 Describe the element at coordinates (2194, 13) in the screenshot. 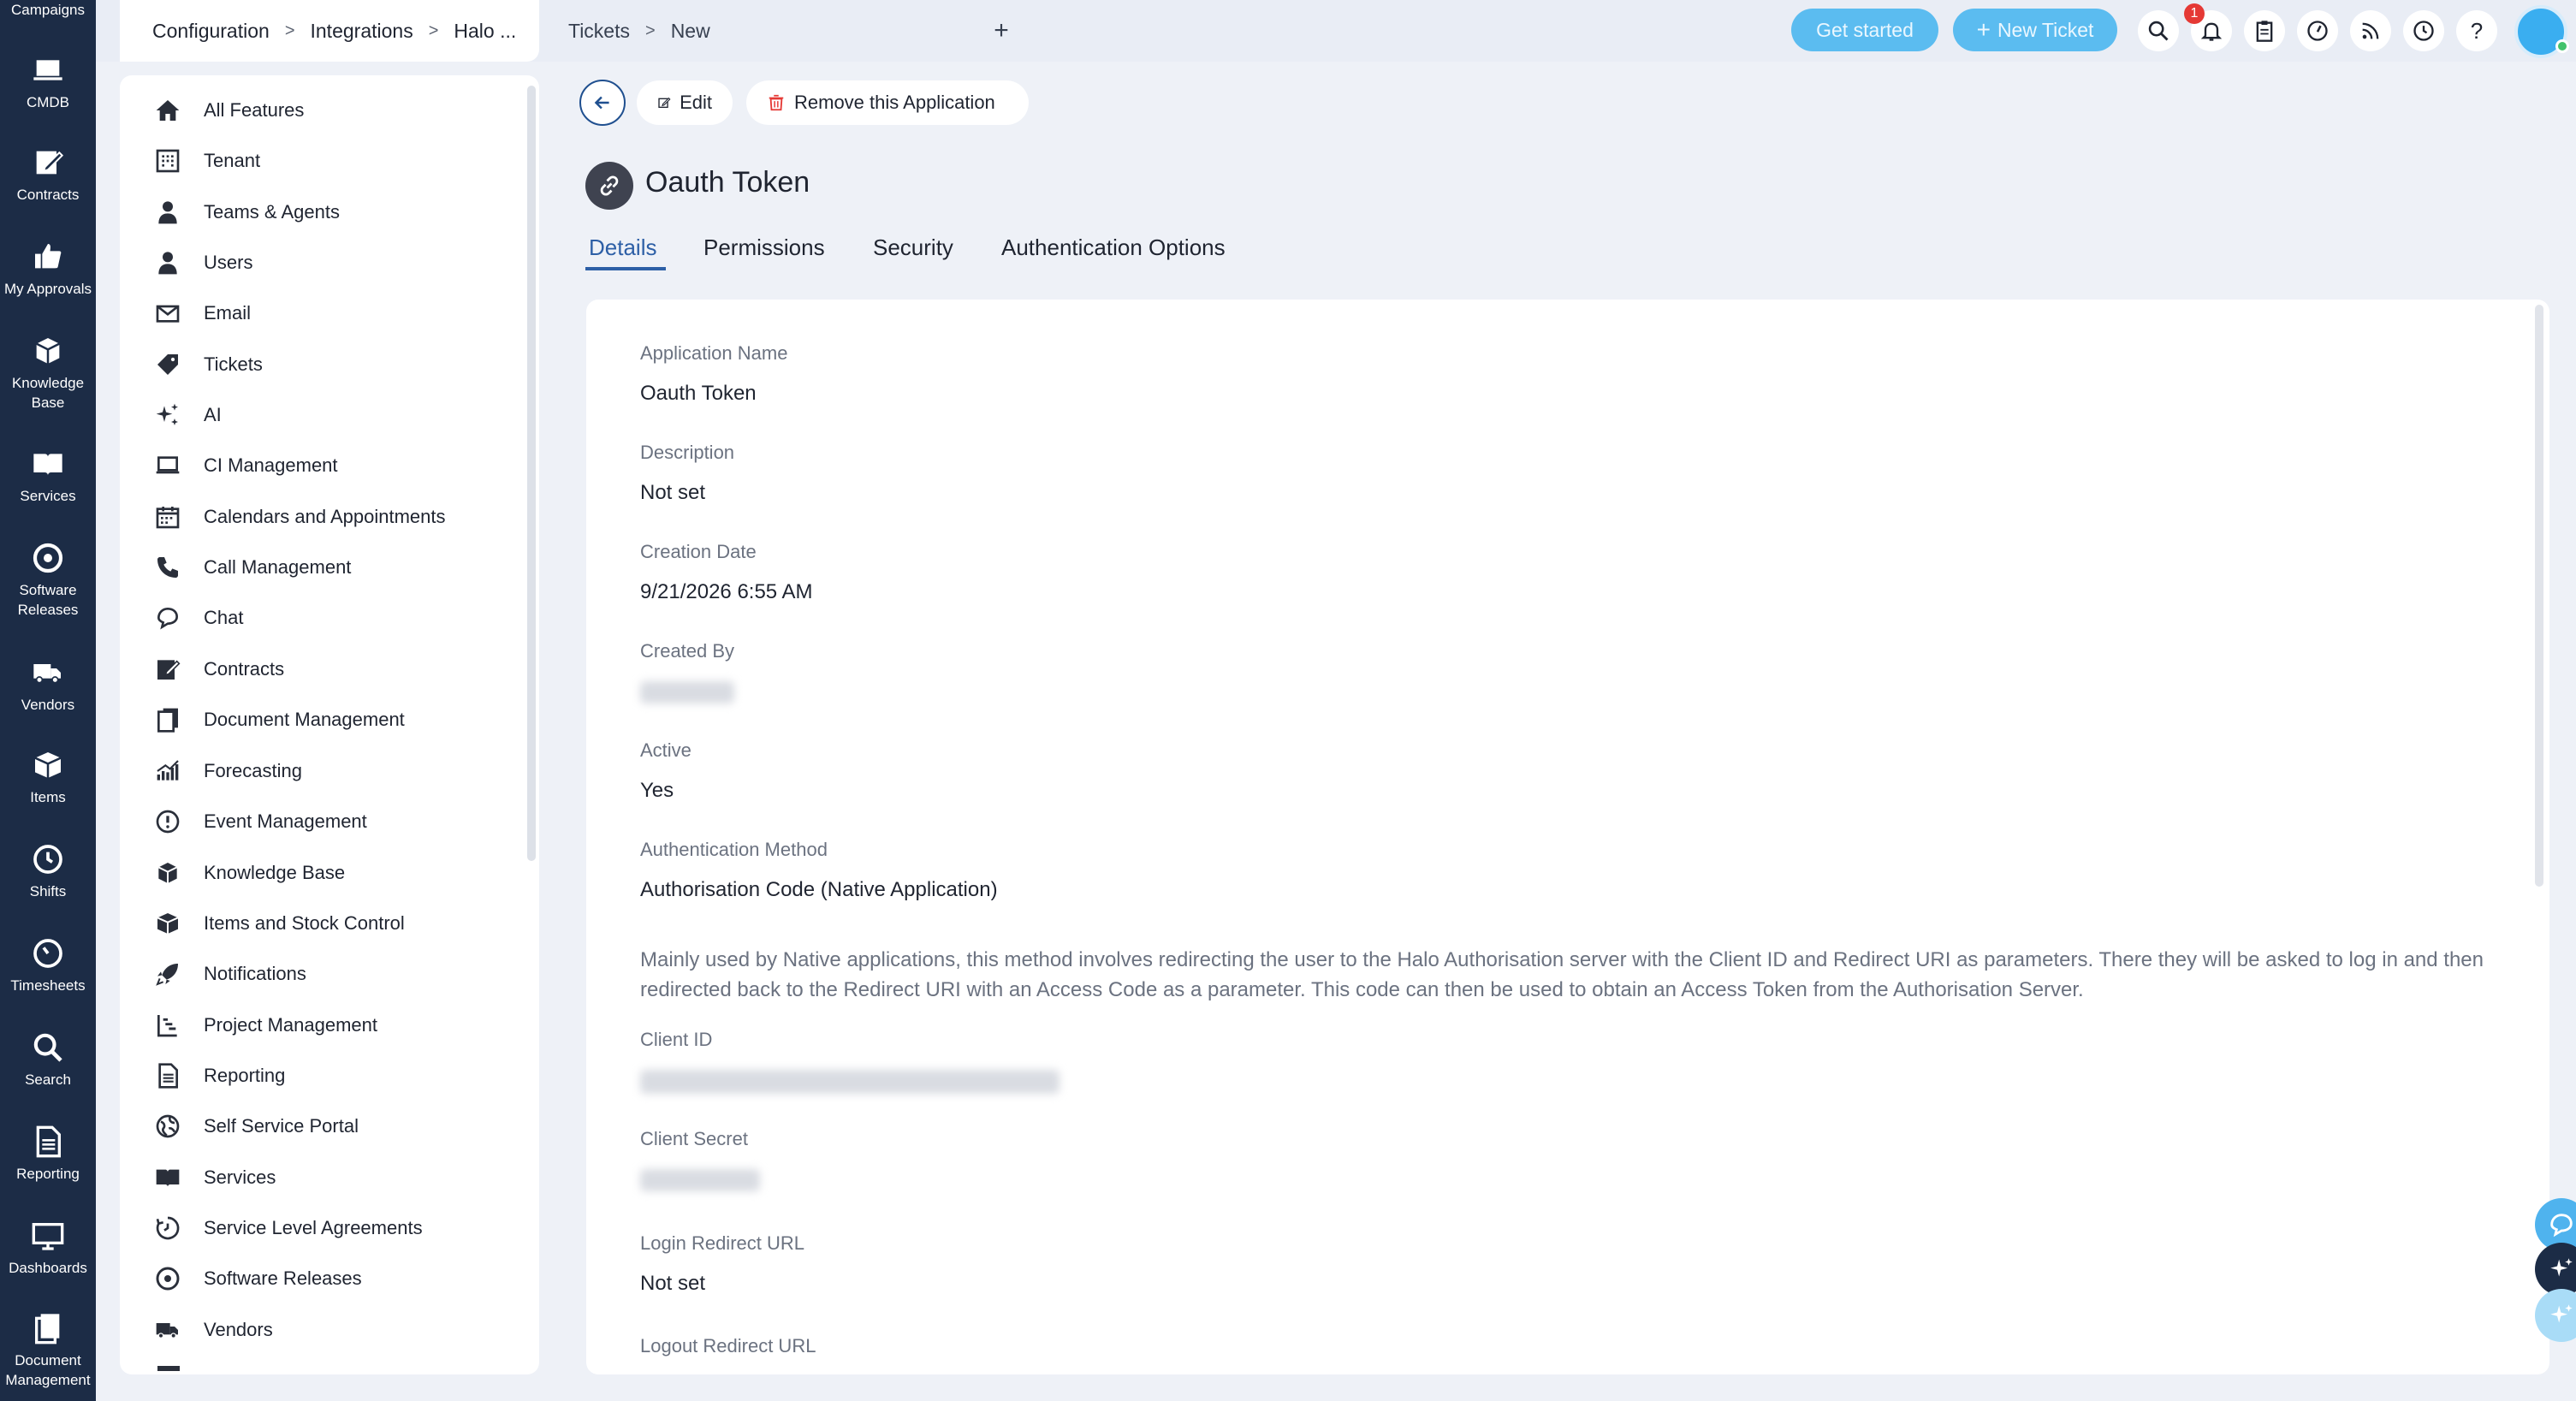

I see `notification-badge: 1` at that location.